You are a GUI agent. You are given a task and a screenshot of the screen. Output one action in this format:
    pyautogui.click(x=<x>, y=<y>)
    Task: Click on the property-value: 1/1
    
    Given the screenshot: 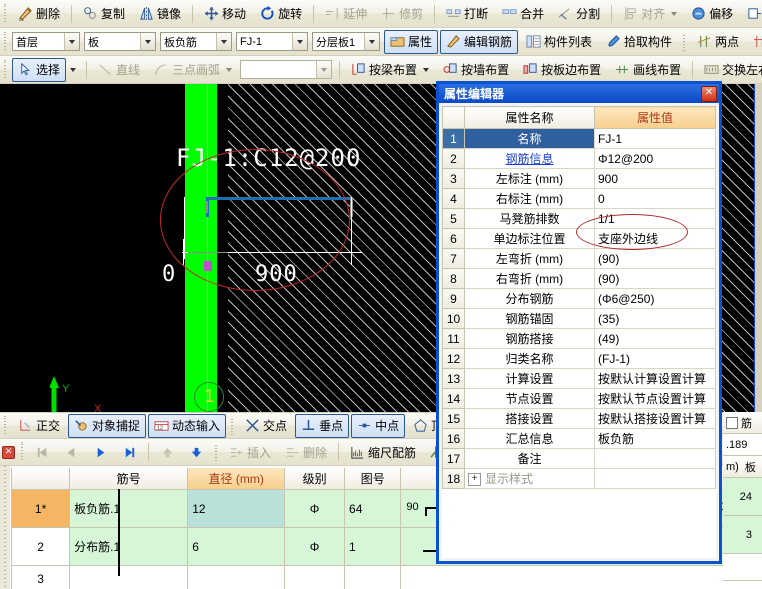 What is the action you would take?
    pyautogui.click(x=655, y=218)
    